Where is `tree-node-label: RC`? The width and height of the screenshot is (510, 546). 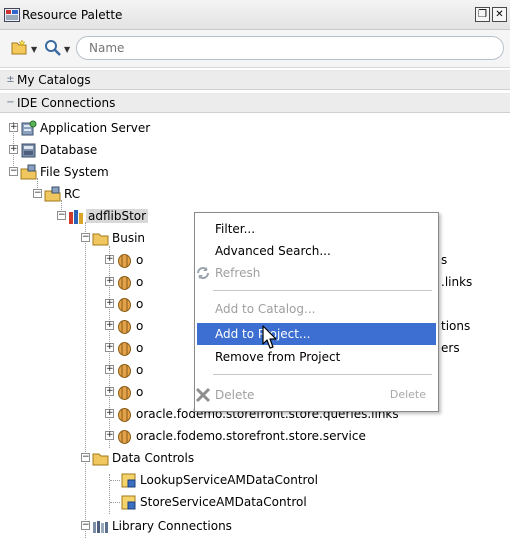 tree-node-label: RC is located at coordinates (72, 194).